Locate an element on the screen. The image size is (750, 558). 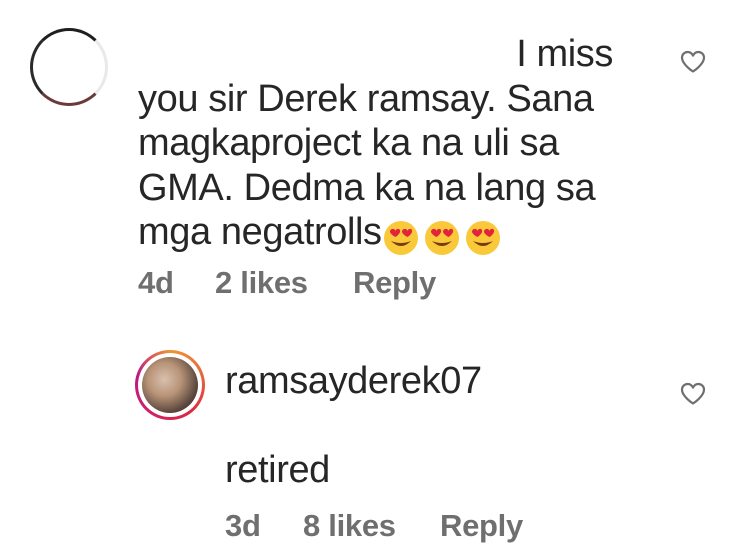
emoji-group is located at coordinates (444, 236).